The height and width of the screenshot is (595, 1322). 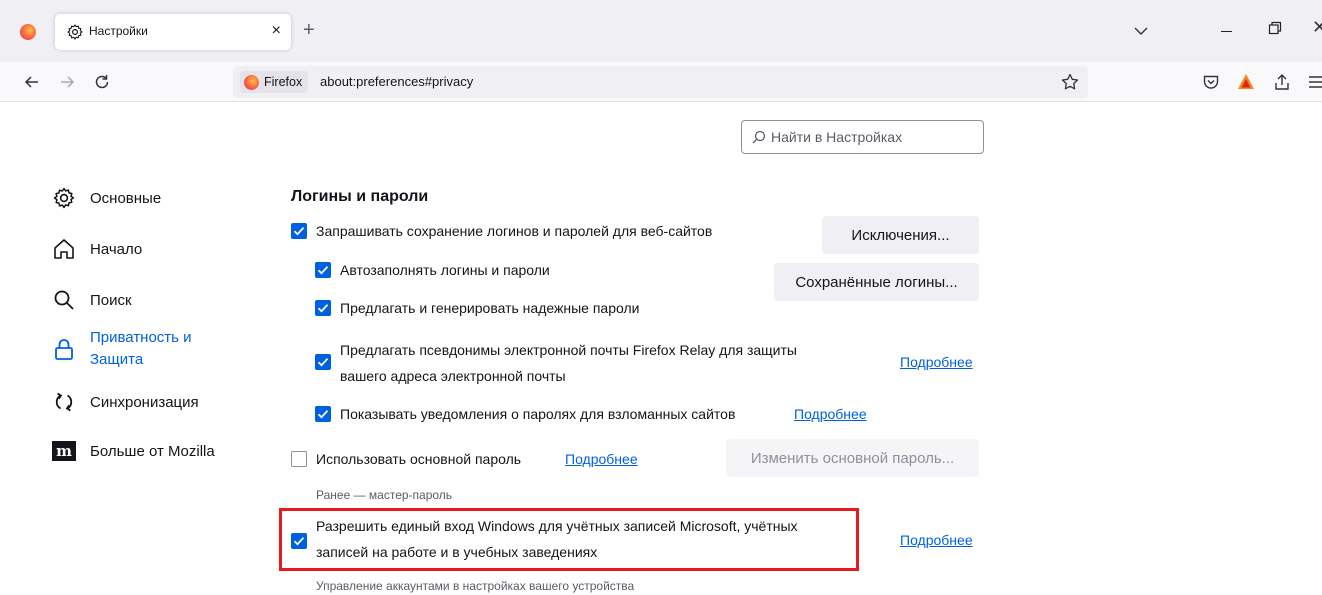 What do you see at coordinates (936, 362) in the screenshot?
I see `relay-learn-more-link: Подробнее` at bounding box center [936, 362].